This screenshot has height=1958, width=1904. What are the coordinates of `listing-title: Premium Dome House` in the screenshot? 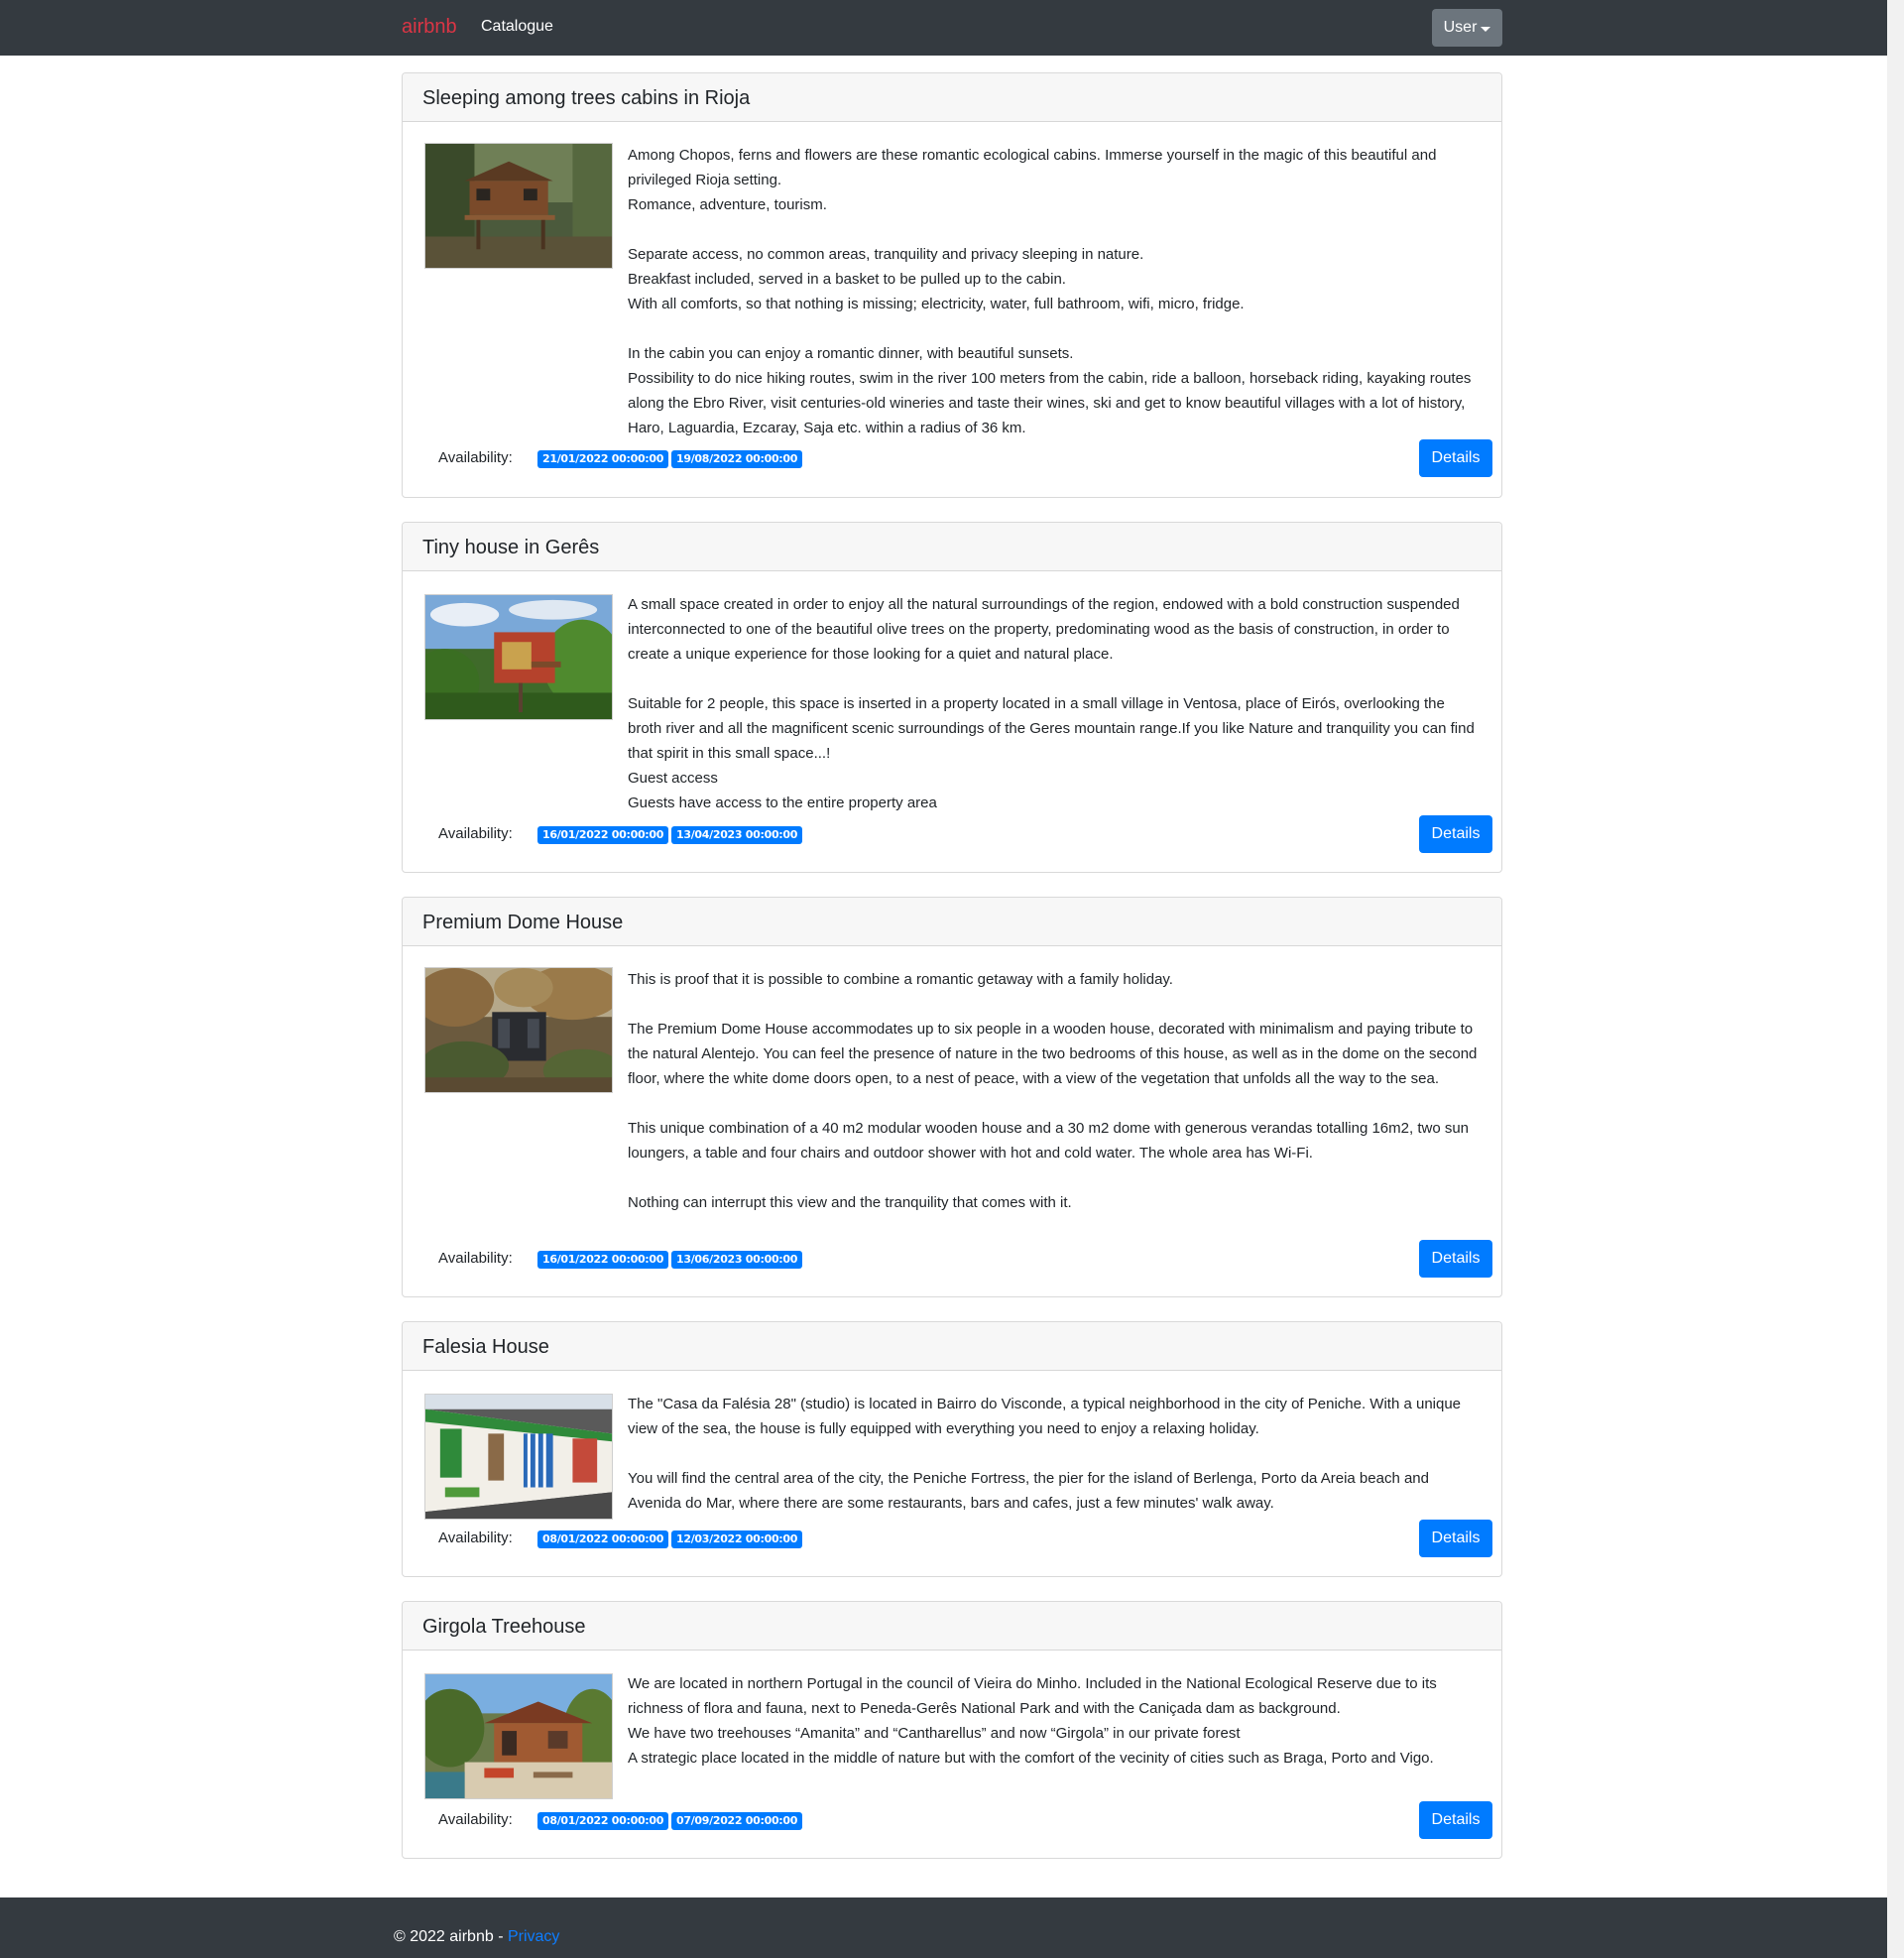 It's located at (523, 923).